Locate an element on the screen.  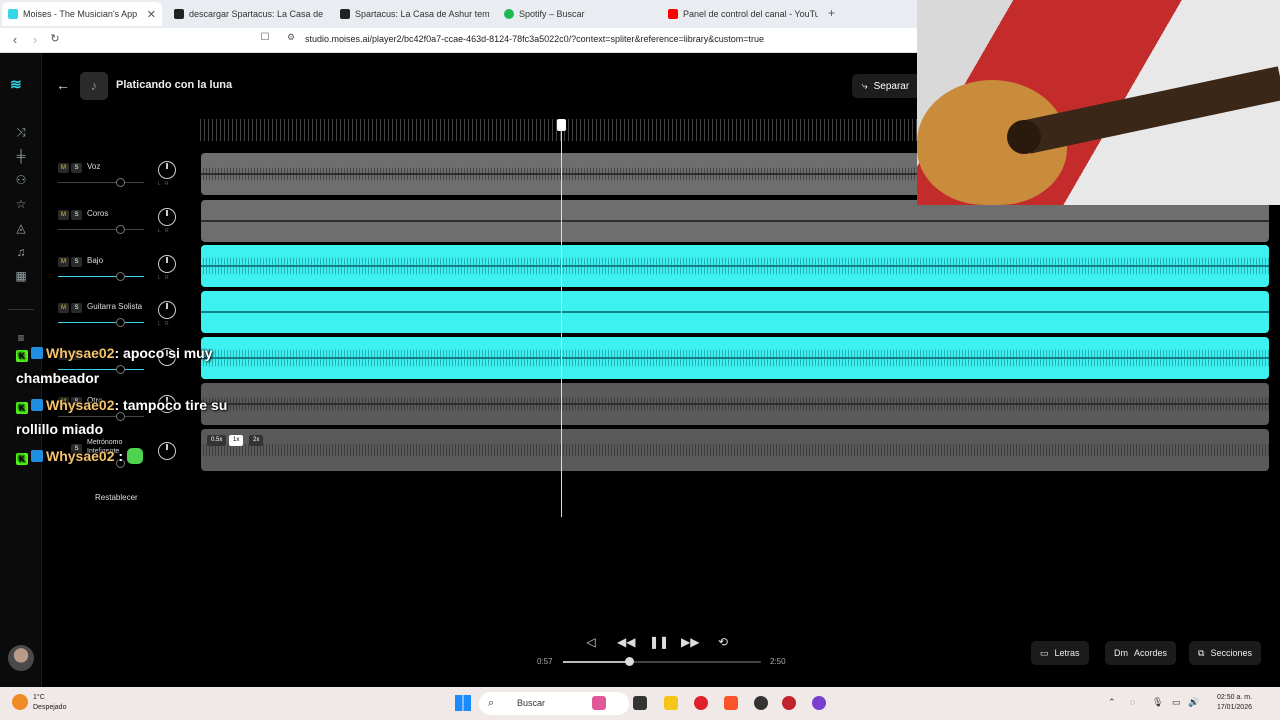
bookmark-icon: ☐ is located at coordinates (265, 37).